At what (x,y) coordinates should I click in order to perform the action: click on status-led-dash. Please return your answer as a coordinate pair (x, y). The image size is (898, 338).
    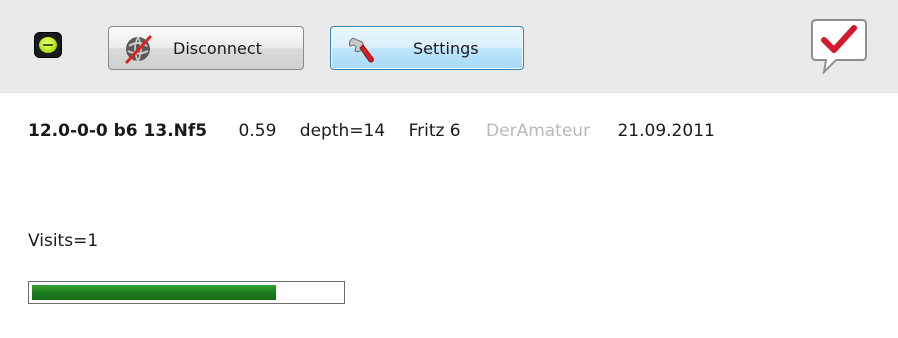
    Looking at the image, I should click on (48, 45).